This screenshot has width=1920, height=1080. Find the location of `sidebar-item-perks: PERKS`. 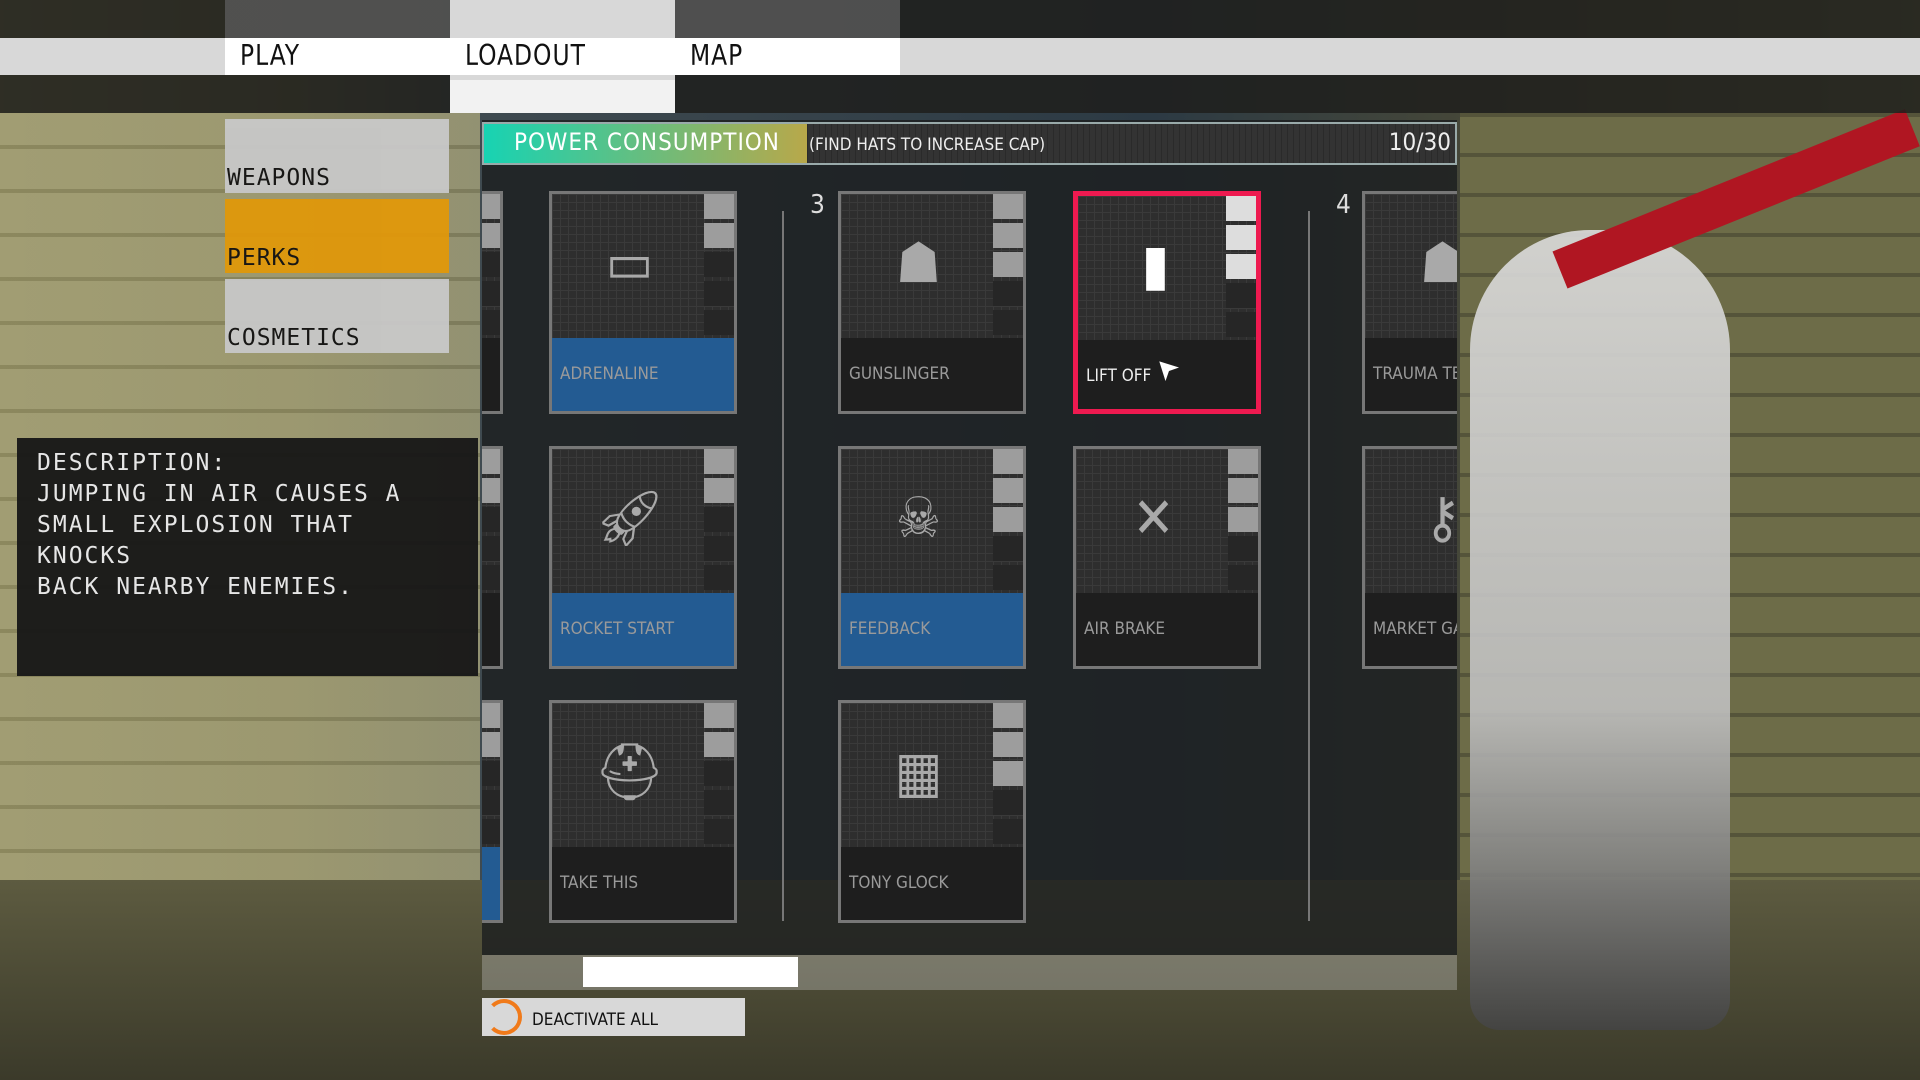

sidebar-item-perks: PERKS is located at coordinates (337, 236).